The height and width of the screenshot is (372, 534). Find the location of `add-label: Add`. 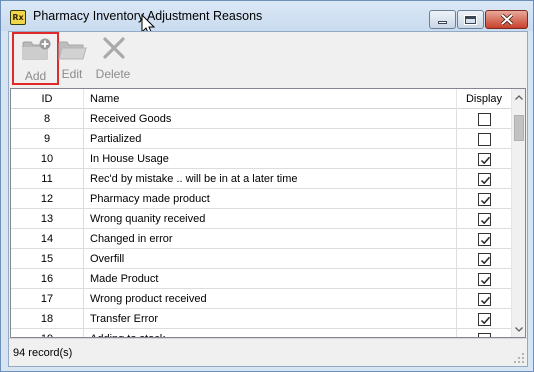

add-label: Add is located at coordinates (35, 76).